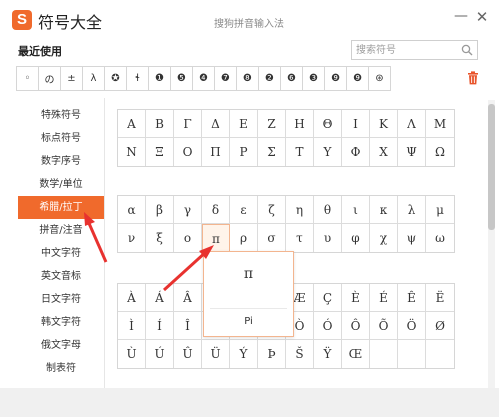 This screenshot has width=499, height=417. I want to click on symbol-cell: Χ, so click(384, 152).